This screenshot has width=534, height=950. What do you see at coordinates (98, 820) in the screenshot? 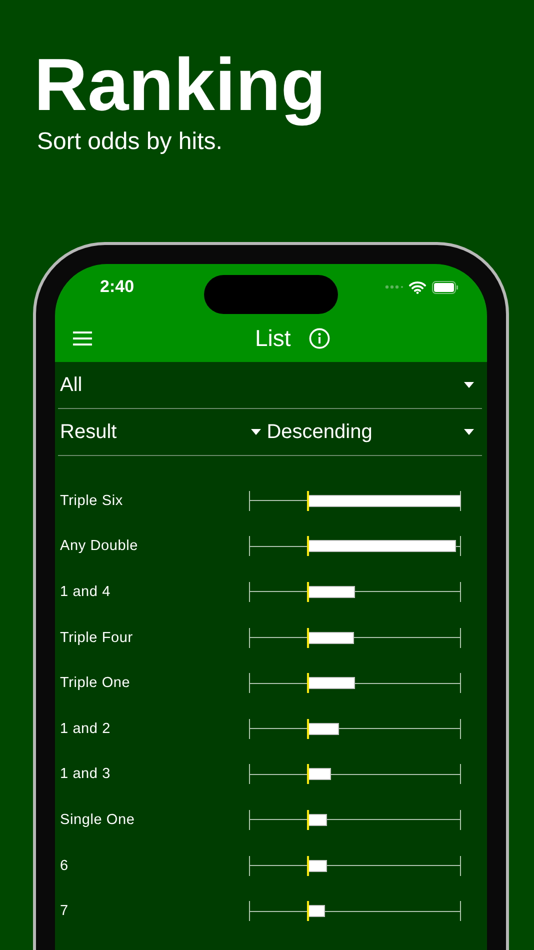
I see `bet-name: Single One` at bounding box center [98, 820].